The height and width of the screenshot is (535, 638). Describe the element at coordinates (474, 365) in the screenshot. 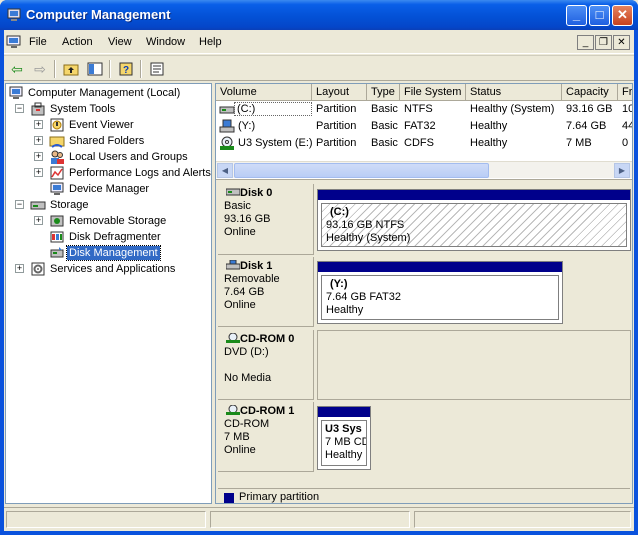

I see `no-media-area` at that location.